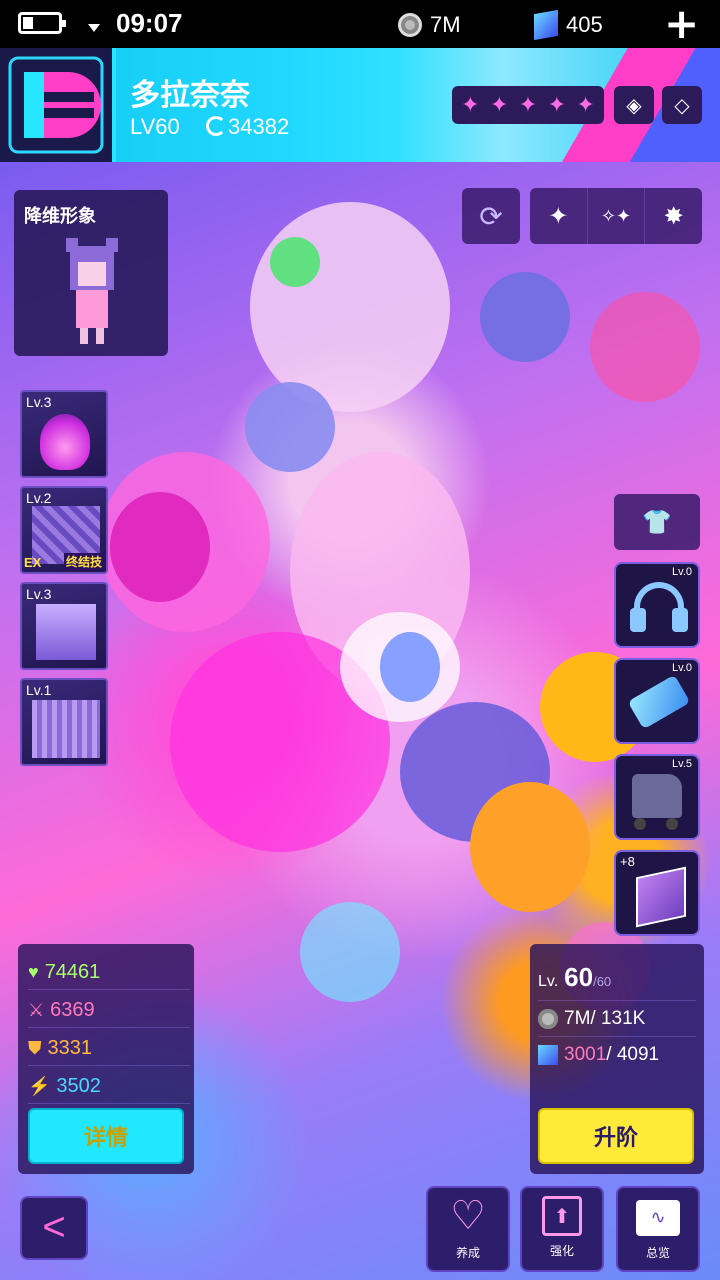  What do you see at coordinates (548, 981) in the screenshot?
I see `level-label: Lv.` at bounding box center [548, 981].